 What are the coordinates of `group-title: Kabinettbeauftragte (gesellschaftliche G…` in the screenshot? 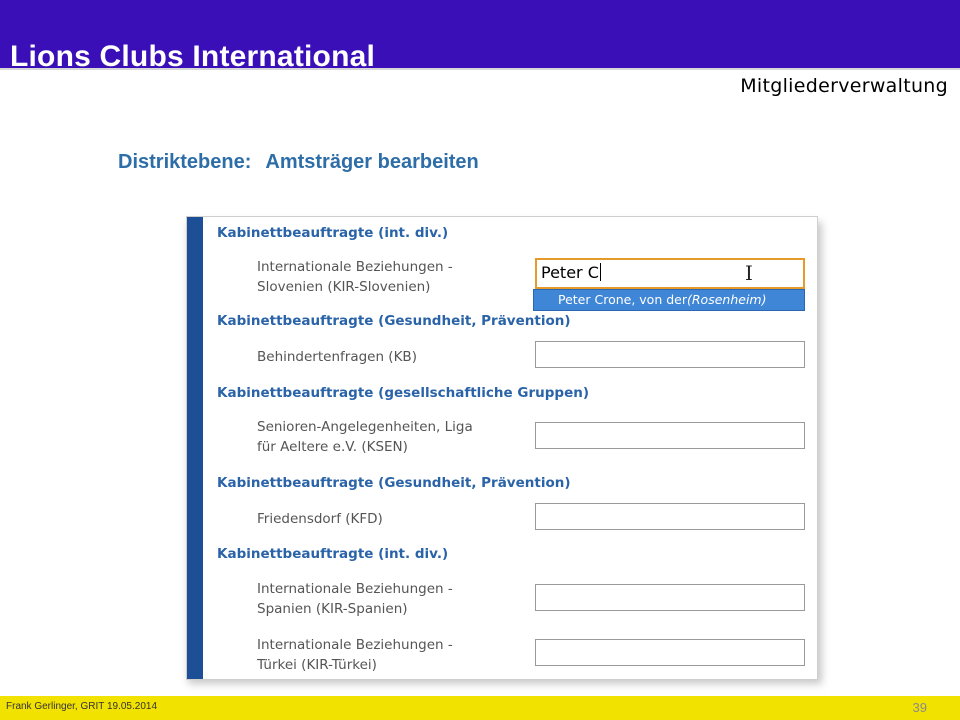 It's located at (403, 393).